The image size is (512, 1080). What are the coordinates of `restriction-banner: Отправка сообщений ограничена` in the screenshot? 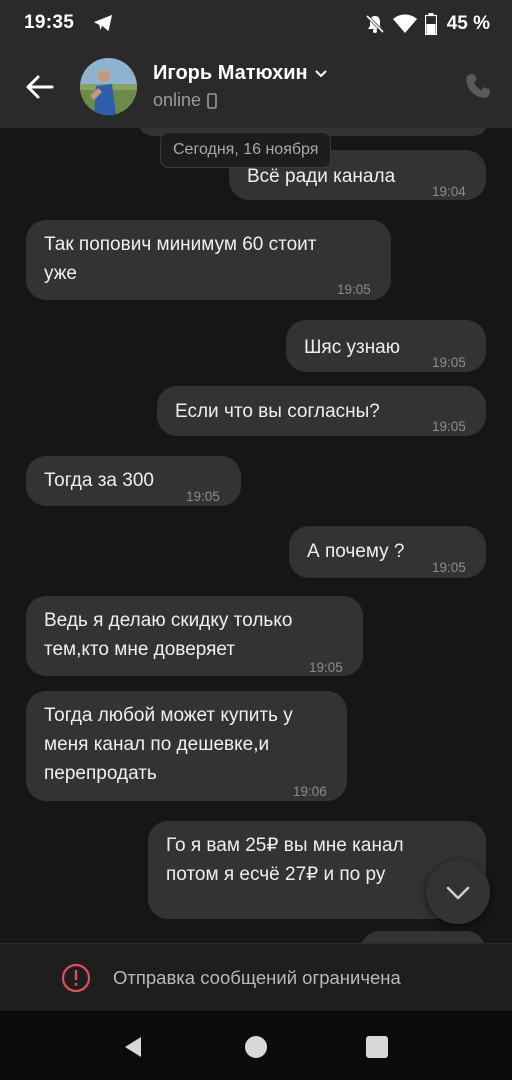 It's located at (256, 977).